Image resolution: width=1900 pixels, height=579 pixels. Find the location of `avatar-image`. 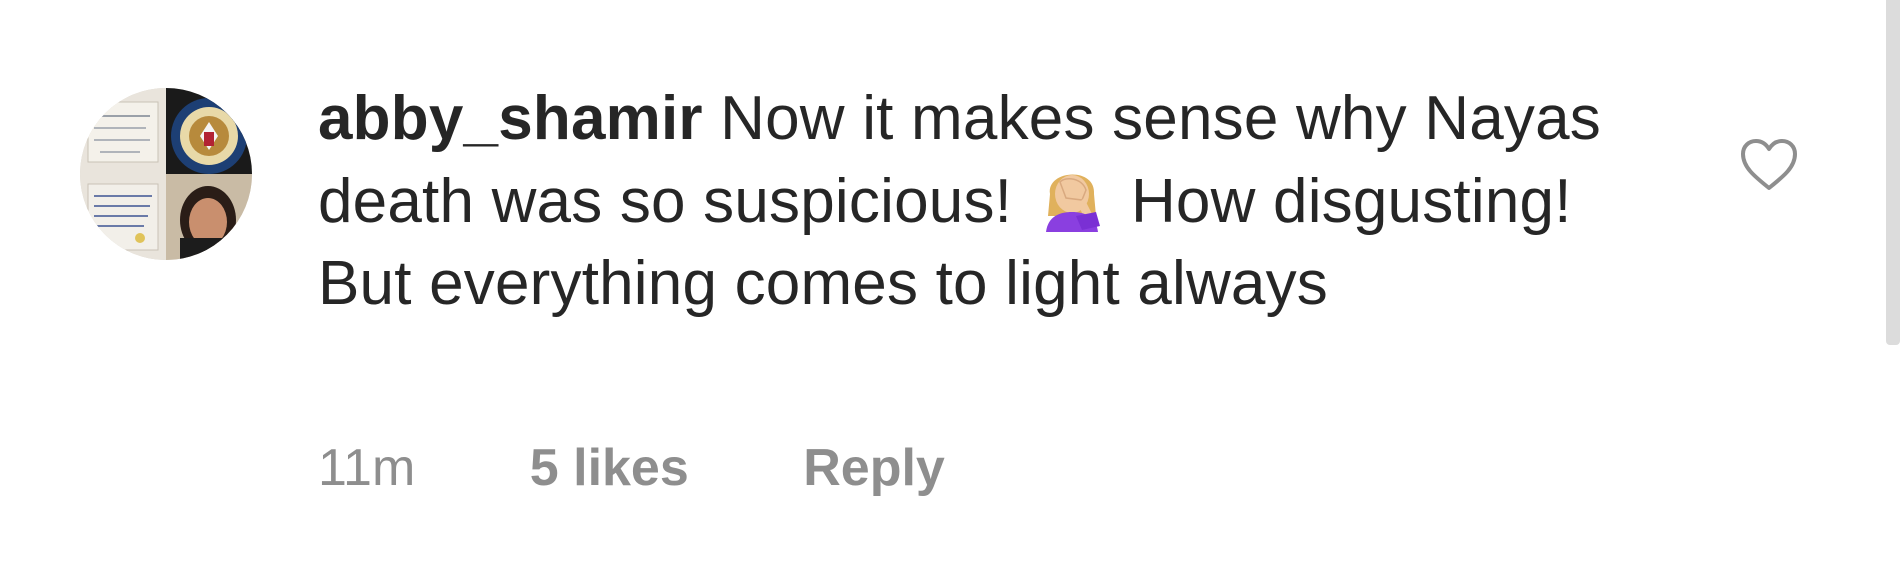

avatar-image is located at coordinates (166, 174).